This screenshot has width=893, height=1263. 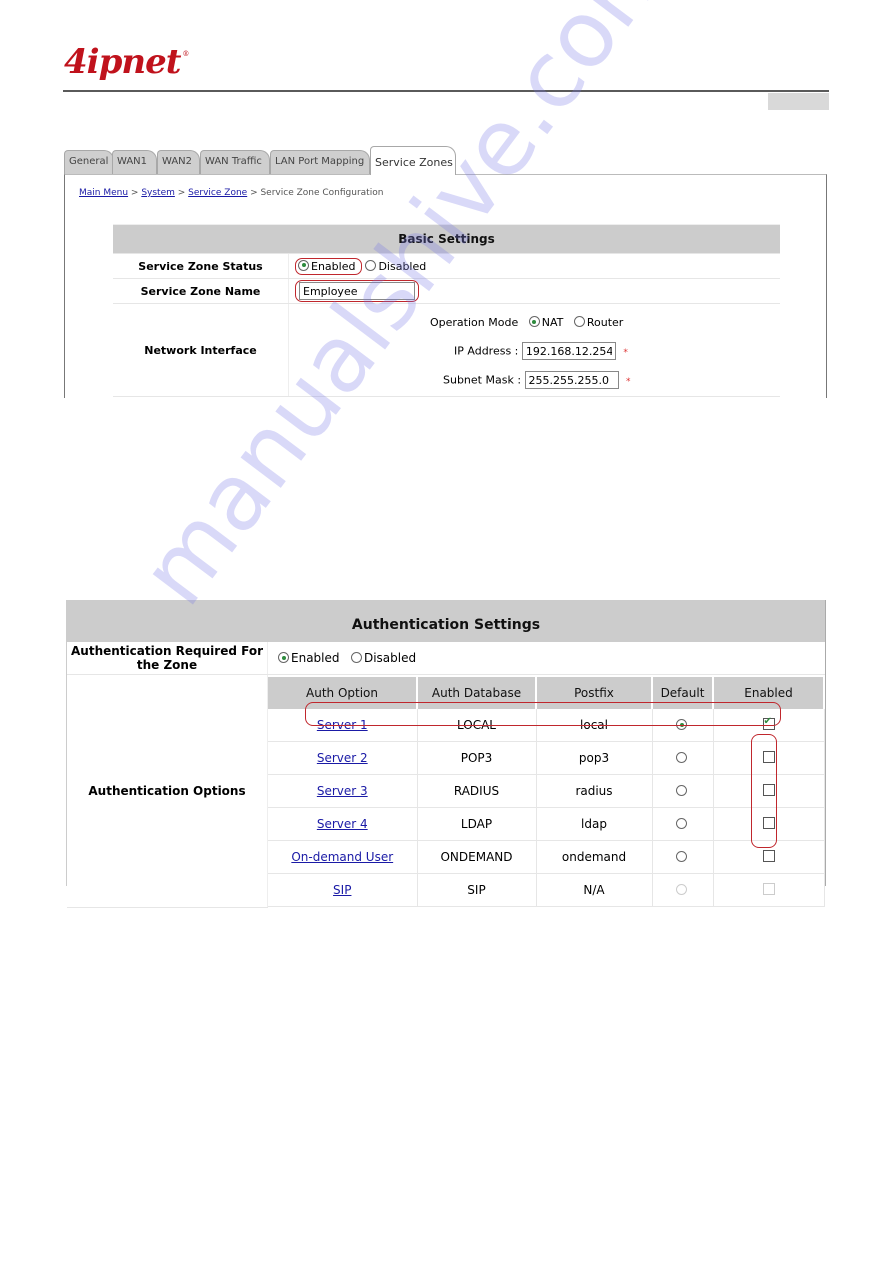 What do you see at coordinates (474, 322) in the screenshot?
I see `operation-mode-label: Operation Mode` at bounding box center [474, 322].